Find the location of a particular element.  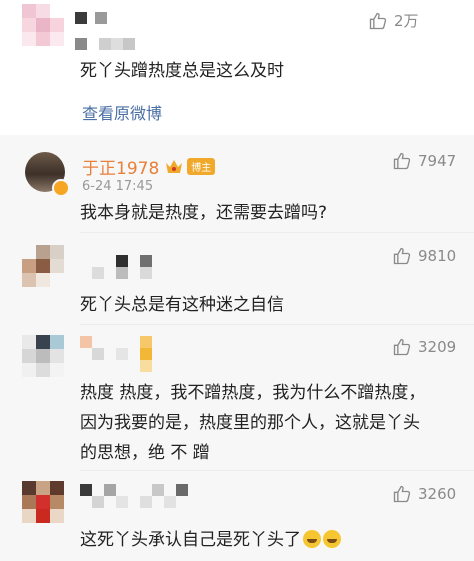

reply-text-line: 热度 热度，我不蹭热度，我为什么不蹭热度， is located at coordinates (253, 393).